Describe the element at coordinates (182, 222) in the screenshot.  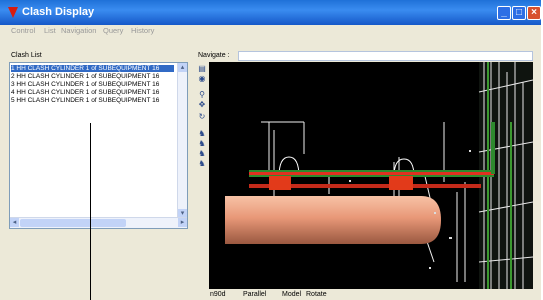
I see `scroll-right-icon: ▸` at that location.